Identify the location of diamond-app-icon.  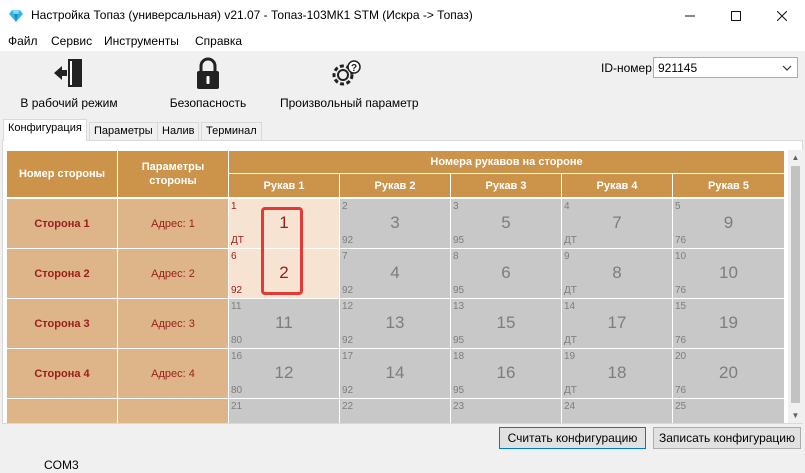
(16, 17).